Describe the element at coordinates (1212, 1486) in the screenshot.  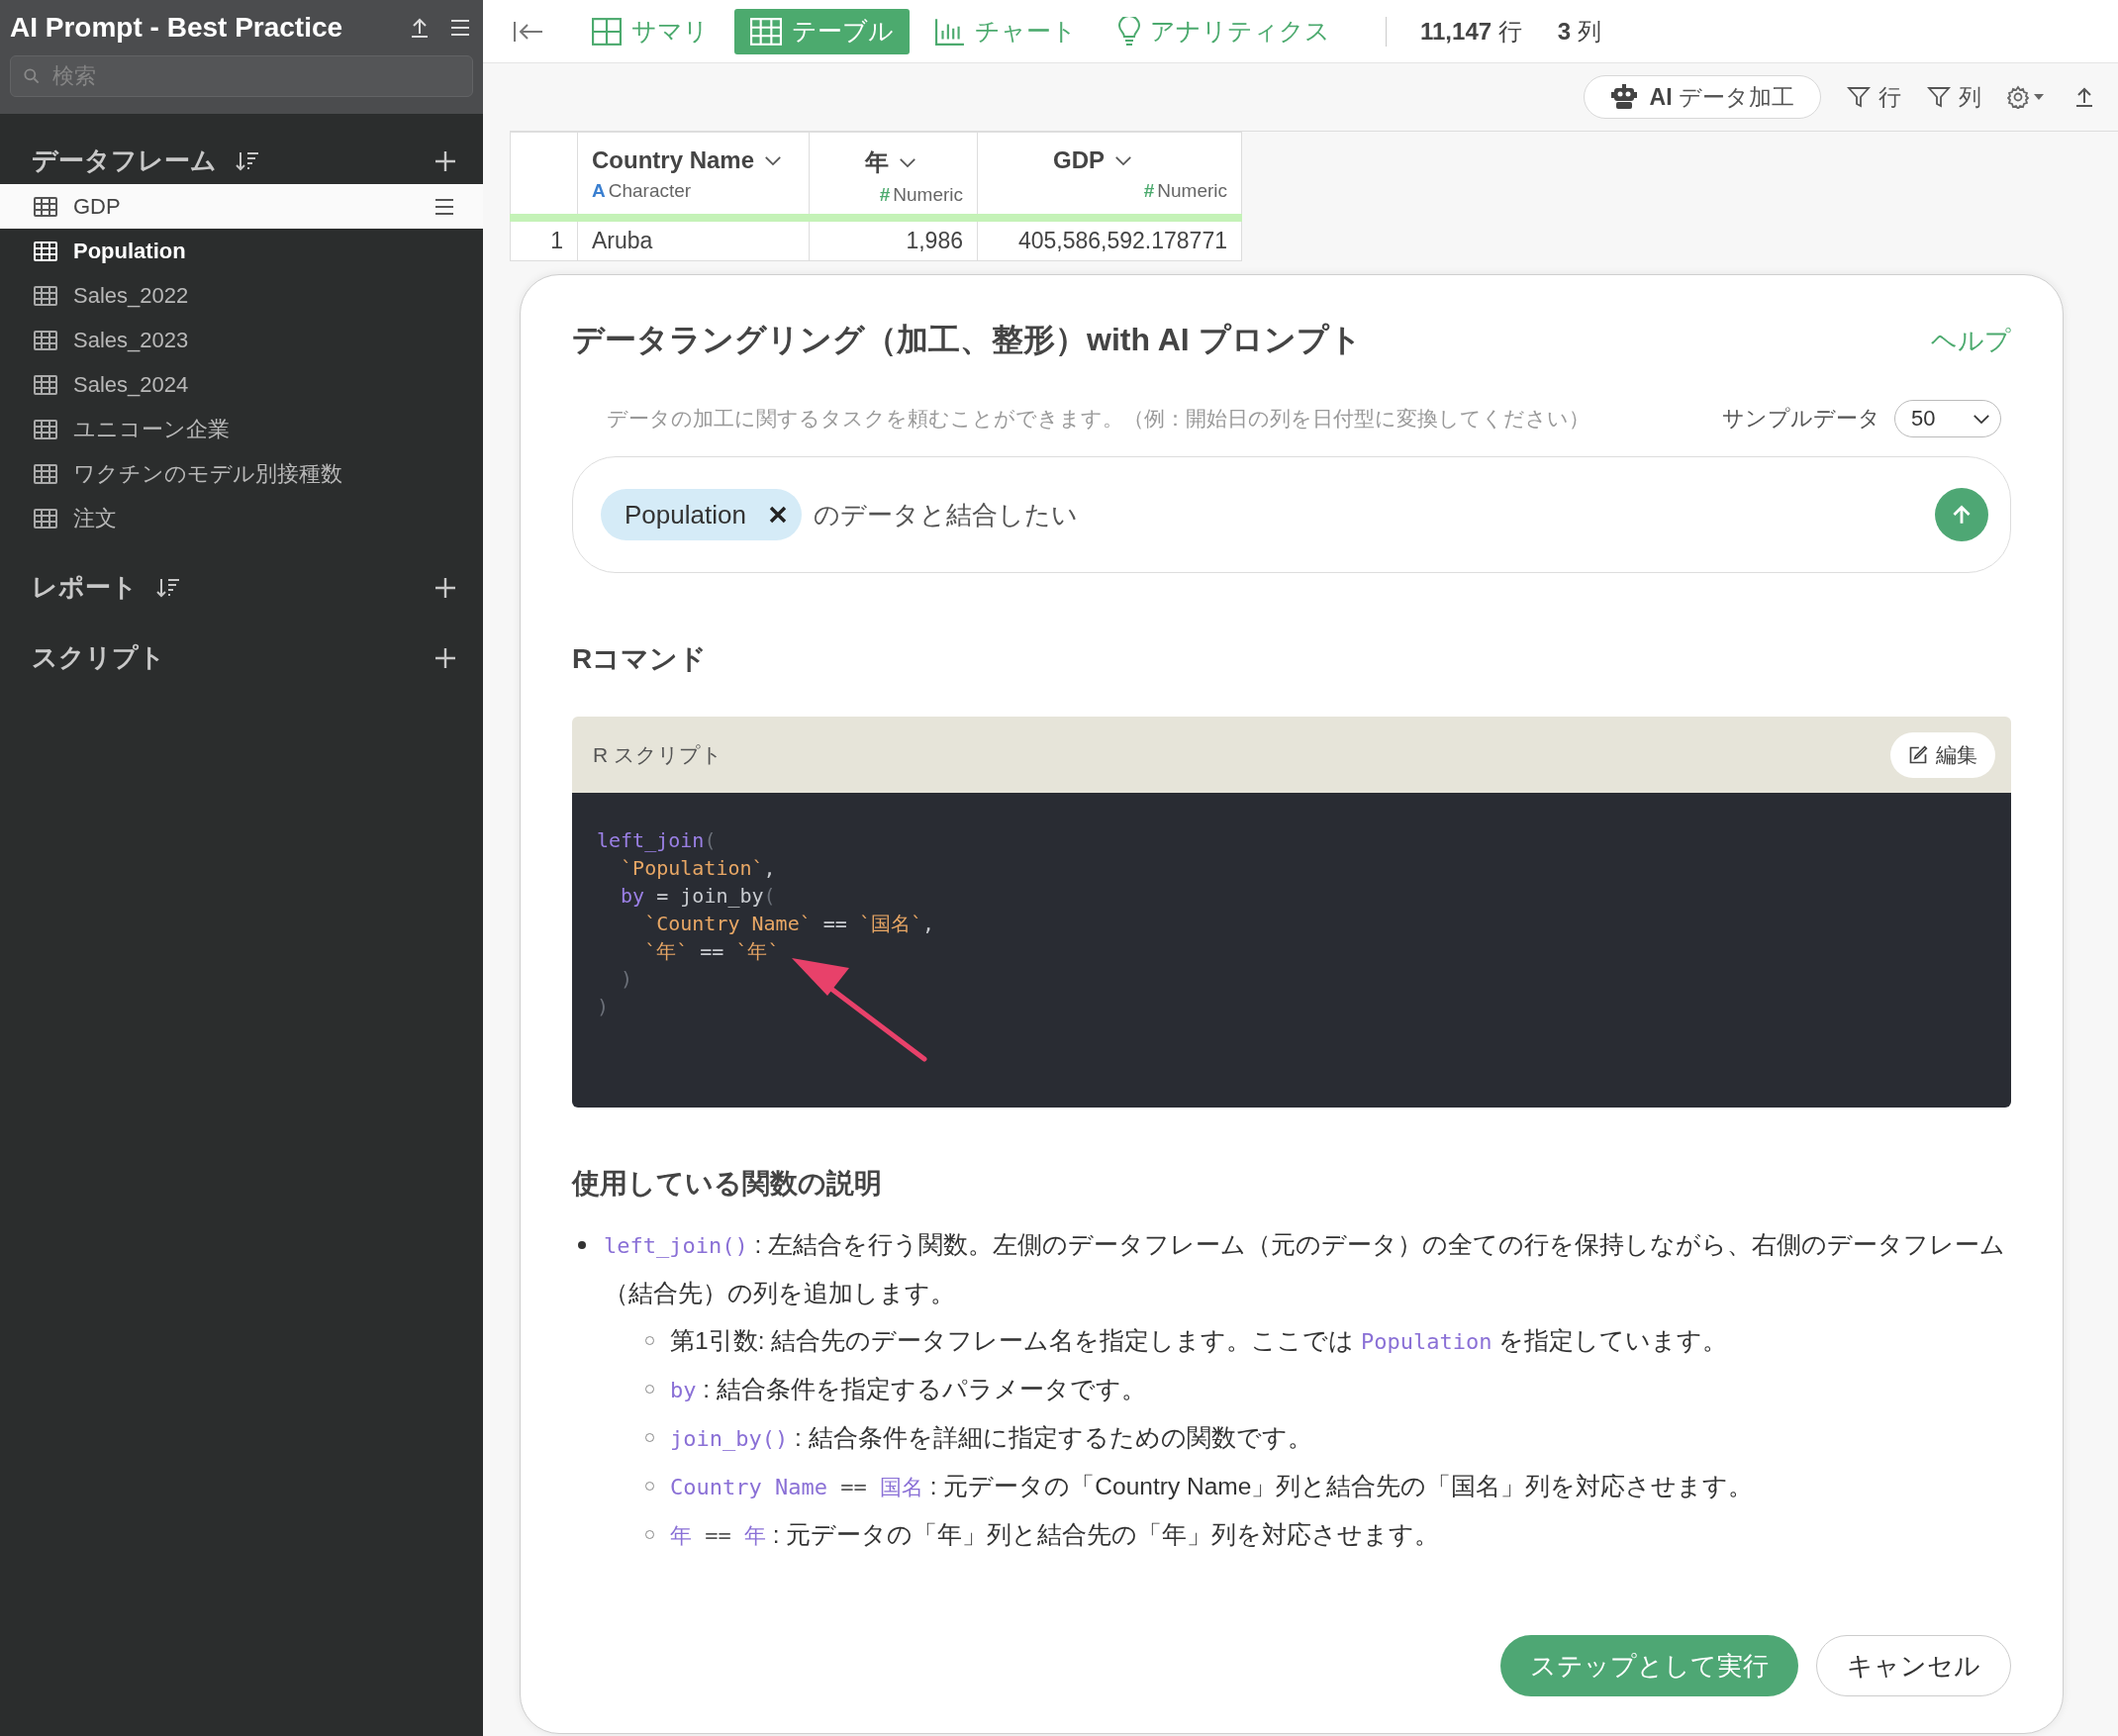
I see `bullet-text: Country Name == 国名 : 元データの「Country Name」列と結合先の「国名」列を対応させます。` at that location.